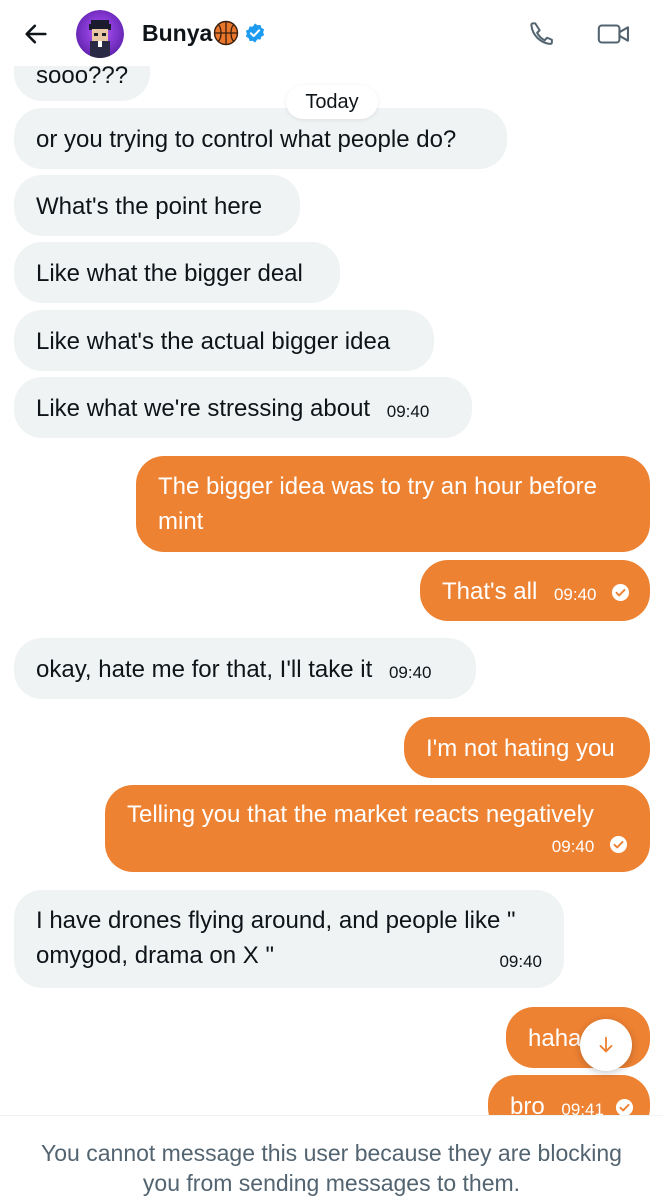 The width and height of the screenshot is (663, 1200). I want to click on message-bubble-outgoing: I'm not hating you, so click(527, 747).